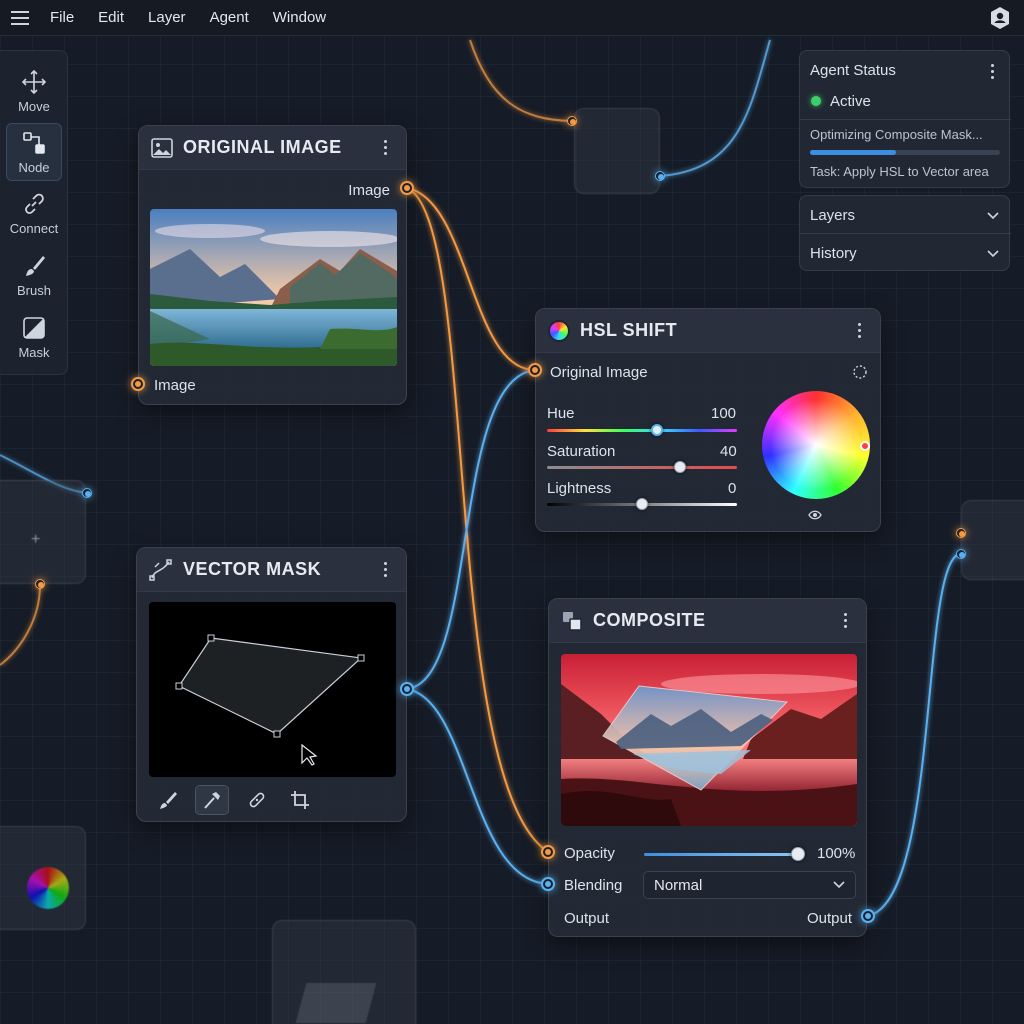  I want to click on vector-mask-node-header: VECTOR MASK, so click(271, 570).